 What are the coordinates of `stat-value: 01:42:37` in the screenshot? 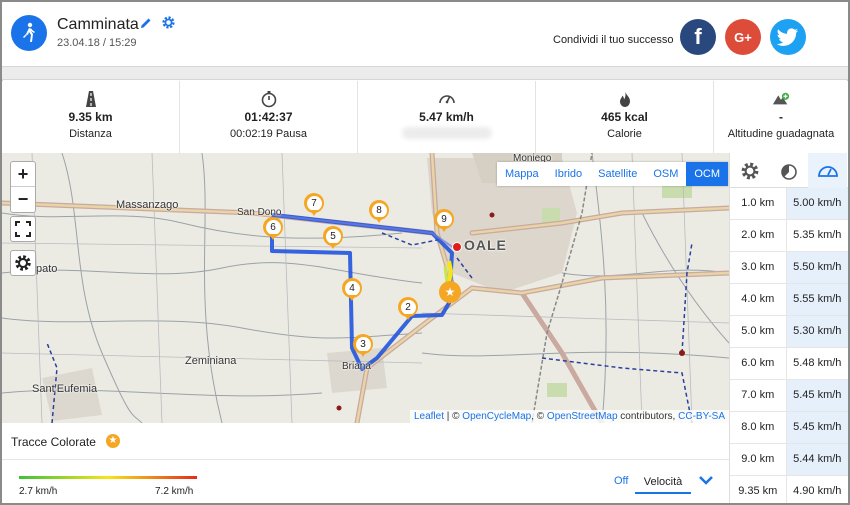 It's located at (268, 117).